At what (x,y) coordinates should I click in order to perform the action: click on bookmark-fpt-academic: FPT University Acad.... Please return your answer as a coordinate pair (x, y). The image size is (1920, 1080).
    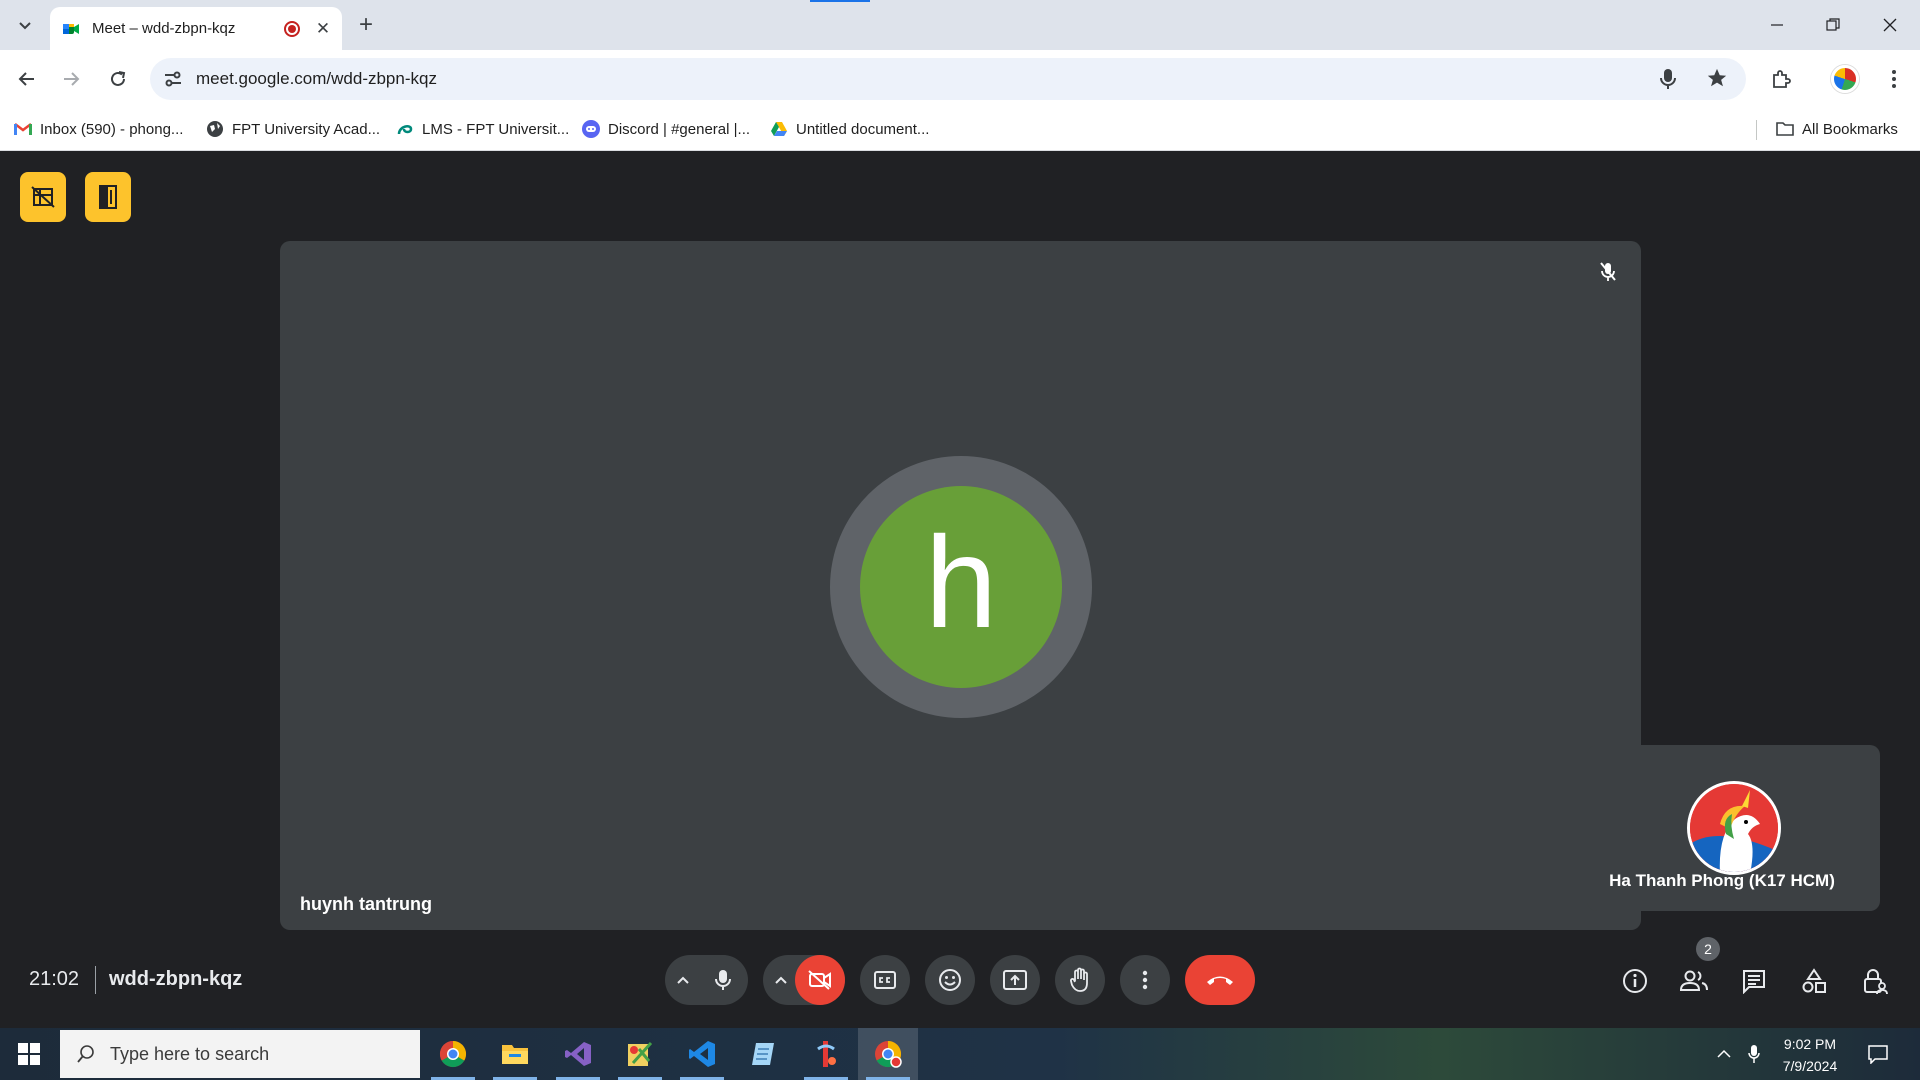
    Looking at the image, I should click on (293, 129).